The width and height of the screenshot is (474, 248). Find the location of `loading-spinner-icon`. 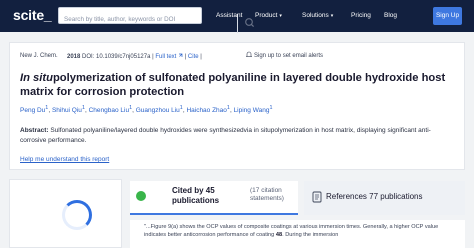

loading-spinner-icon is located at coordinates (77, 215).